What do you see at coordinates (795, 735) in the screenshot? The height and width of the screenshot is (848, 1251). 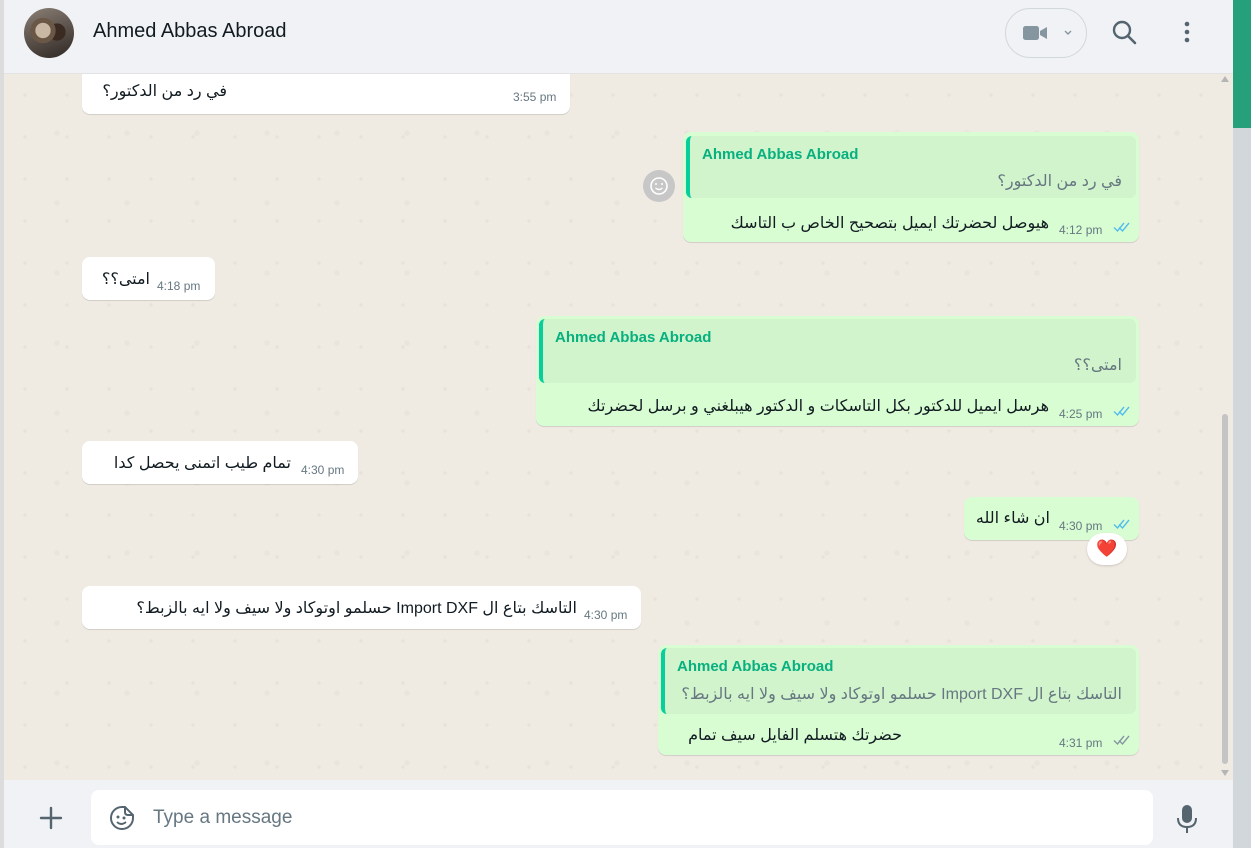 I see `message-text: حضرتك هتسلم الفايل سيف تمام` at bounding box center [795, 735].